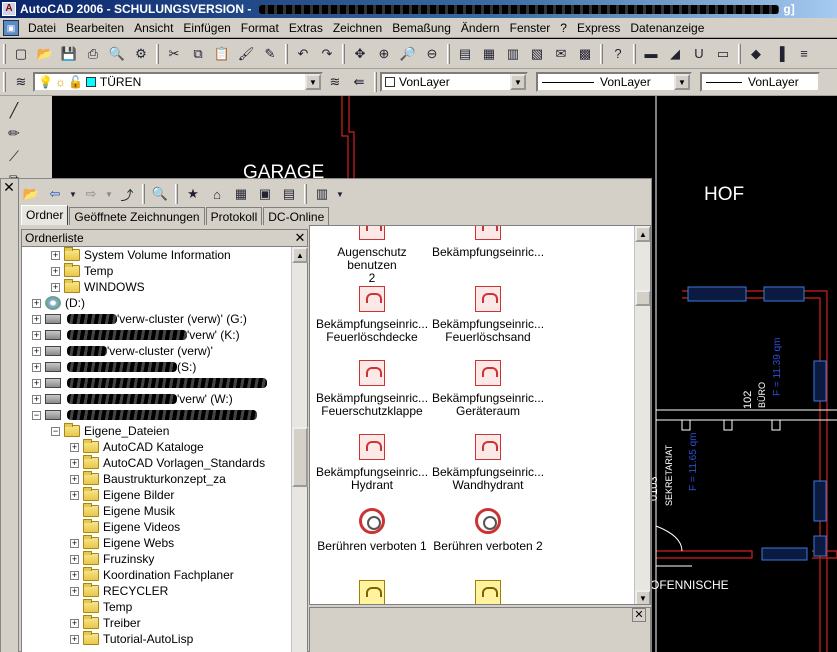  Describe the element at coordinates (408, 54) in the screenshot. I see `zoom-window-icon: 🔎` at that location.